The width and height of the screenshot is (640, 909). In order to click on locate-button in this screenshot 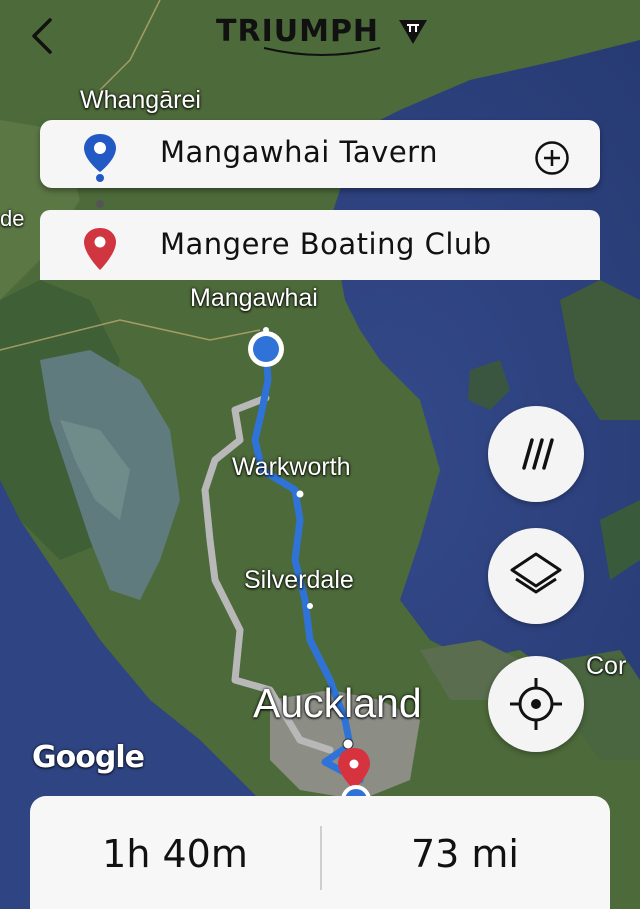, I will do `click(536, 704)`.